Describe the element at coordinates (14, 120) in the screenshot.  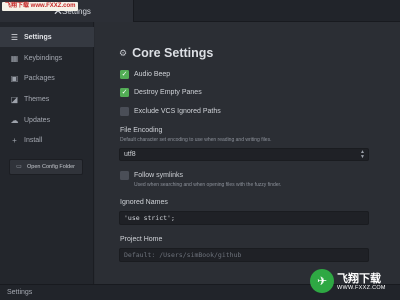
I see `cloud-download-icon: ☁` at that location.